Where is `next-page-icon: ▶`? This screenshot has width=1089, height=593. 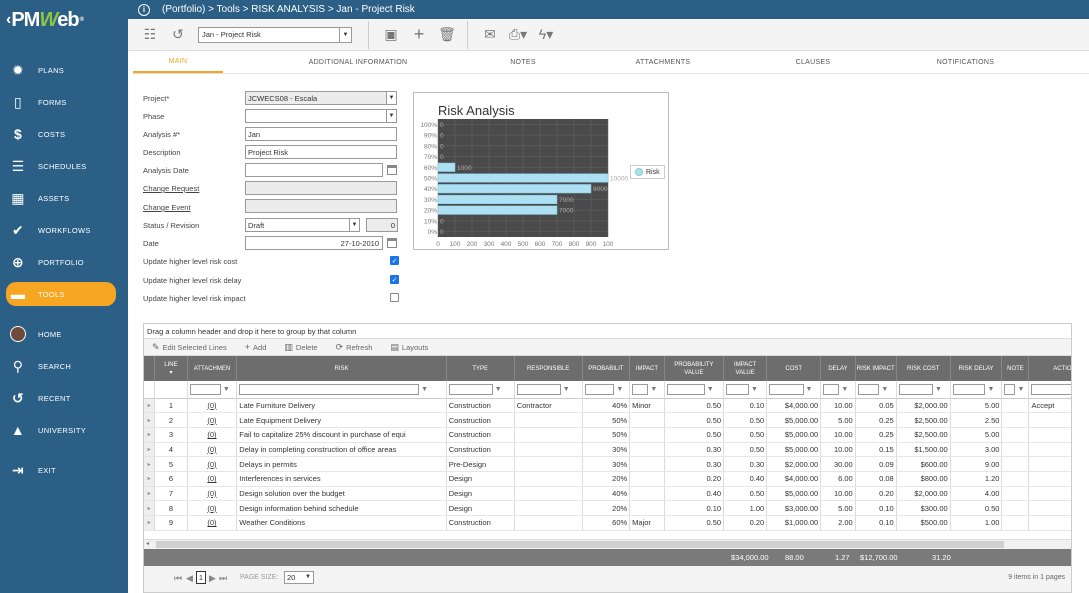
next-page-icon: ▶ is located at coordinates (212, 578).